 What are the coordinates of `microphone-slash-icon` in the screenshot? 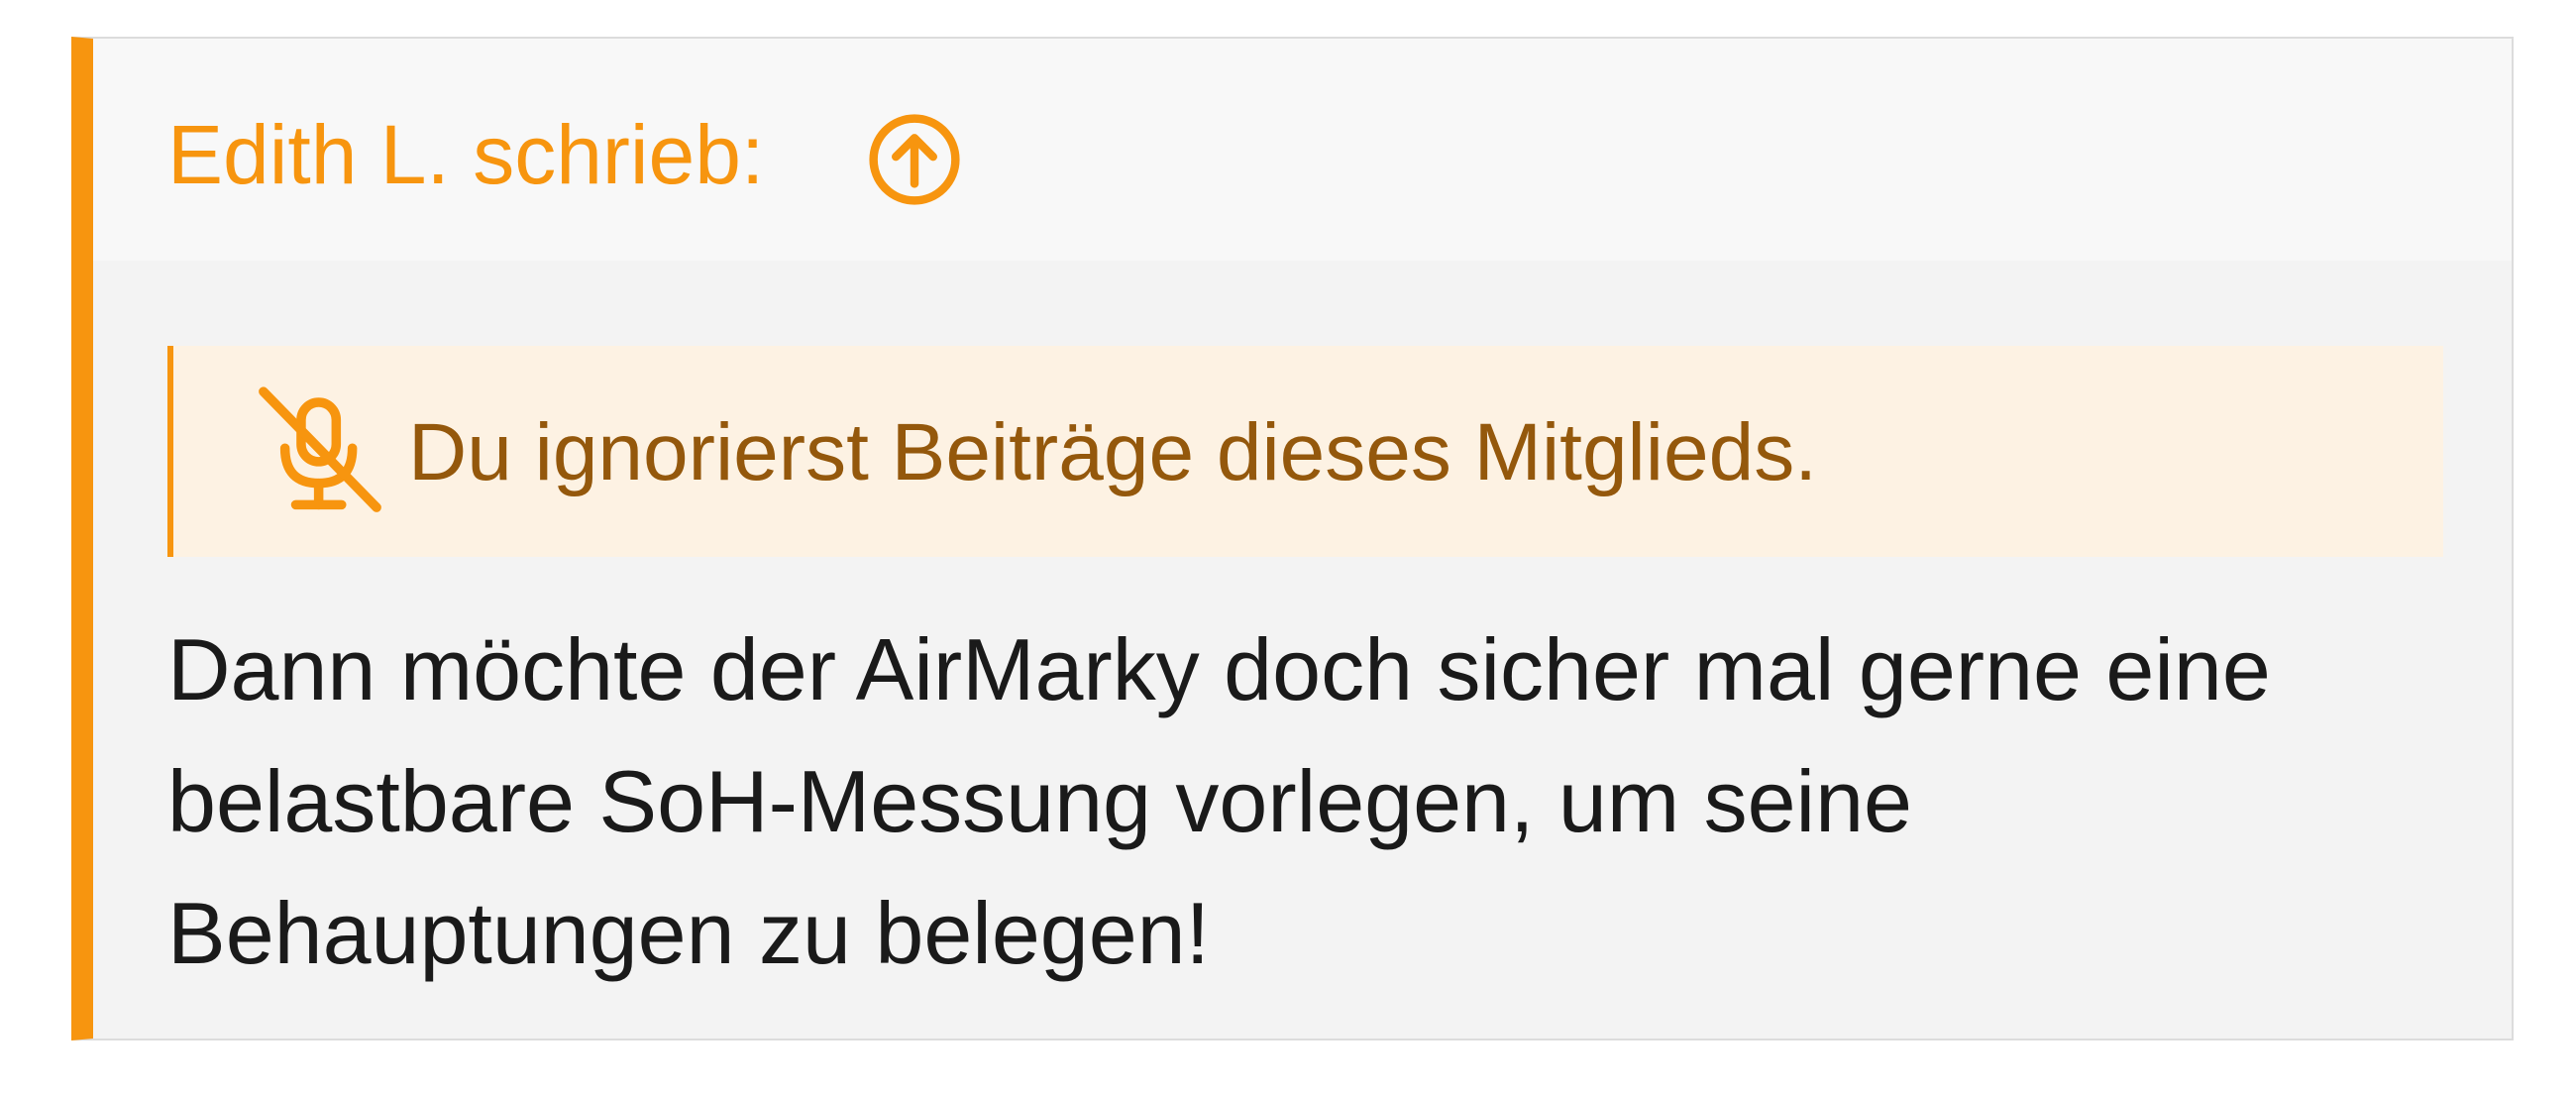 It's located at (320, 449).